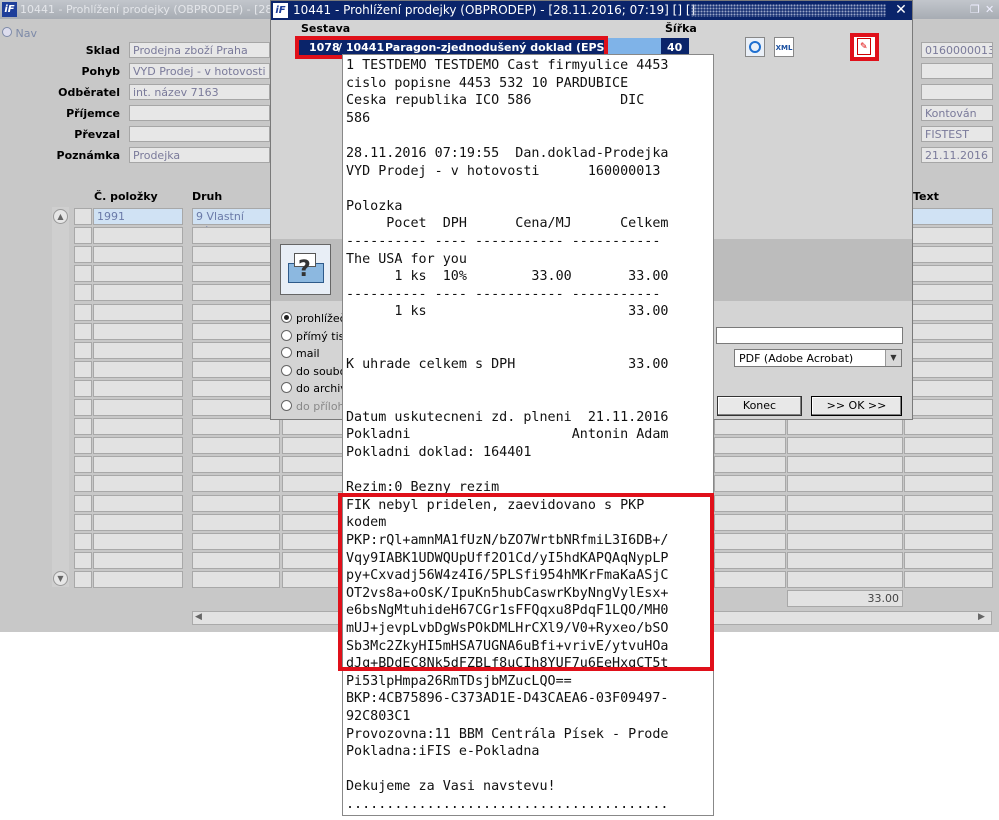 The height and width of the screenshot is (820, 999). What do you see at coordinates (957, 155) in the screenshot?
I see `right-field: 21.11.2016` at bounding box center [957, 155].